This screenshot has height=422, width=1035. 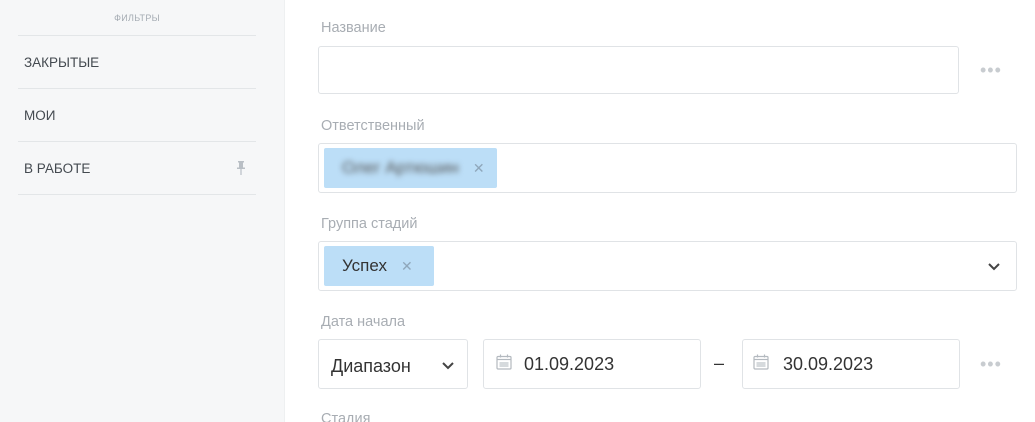 What do you see at coordinates (991, 70) in the screenshot?
I see `name-more-icon: •••` at bounding box center [991, 70].